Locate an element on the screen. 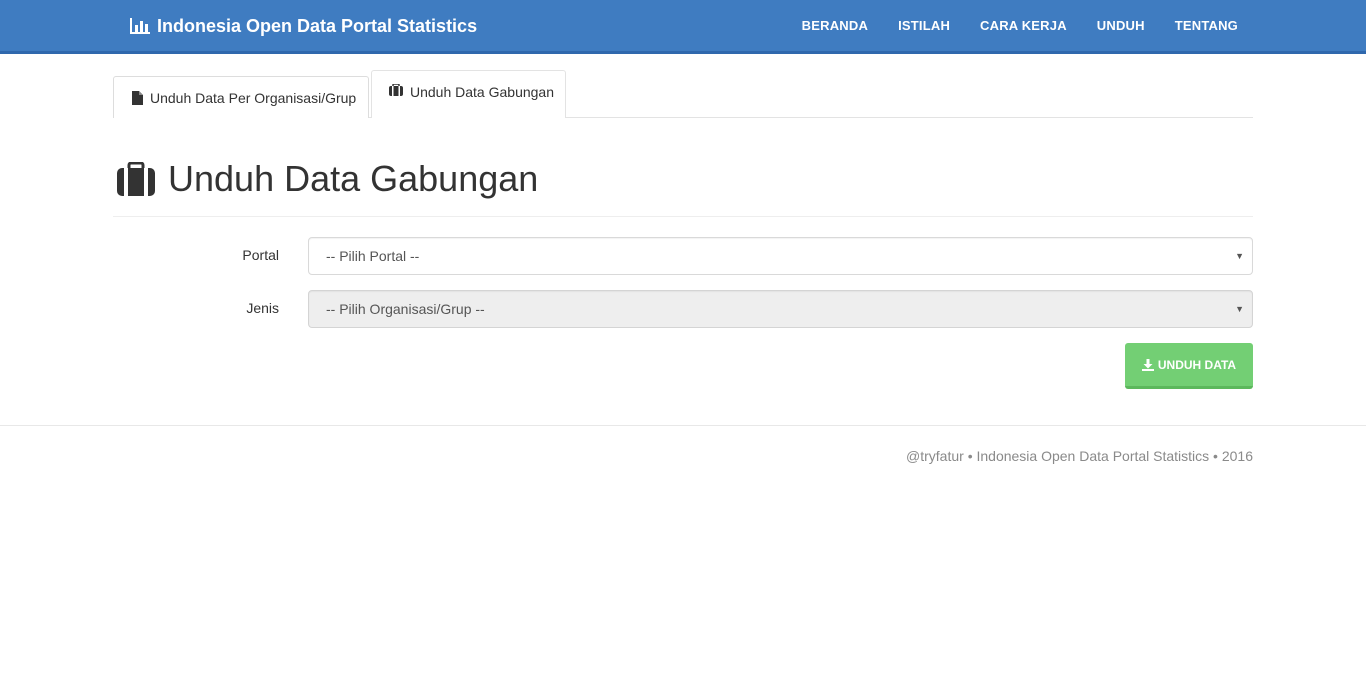 This screenshot has height=677, width=1366. bar-chart-icon is located at coordinates (140, 26).